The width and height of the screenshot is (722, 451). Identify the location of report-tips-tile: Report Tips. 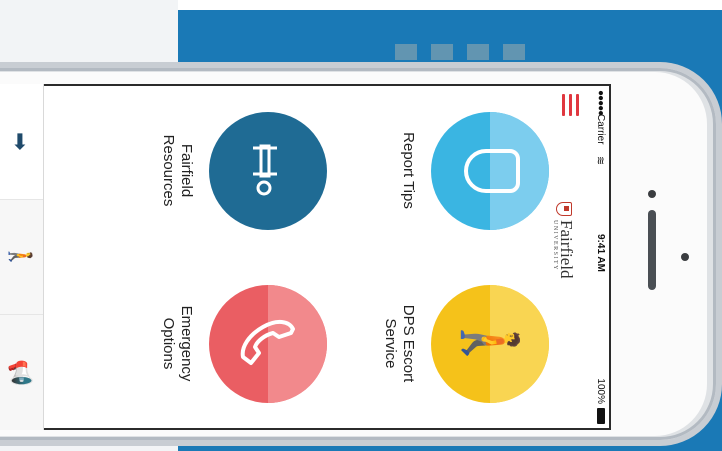
(474, 170).